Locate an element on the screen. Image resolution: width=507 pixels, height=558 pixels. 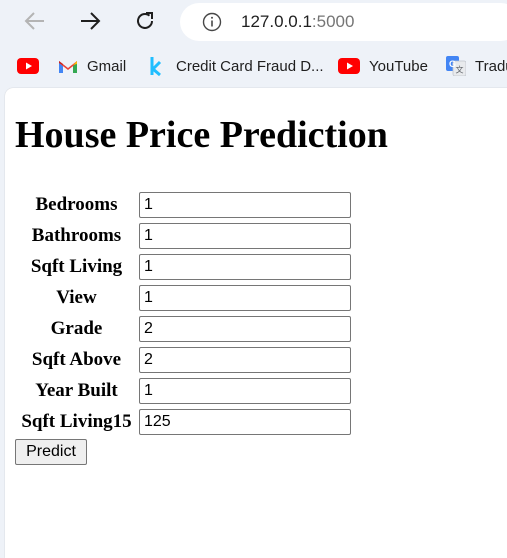
reload-button is located at coordinates (145, 21).